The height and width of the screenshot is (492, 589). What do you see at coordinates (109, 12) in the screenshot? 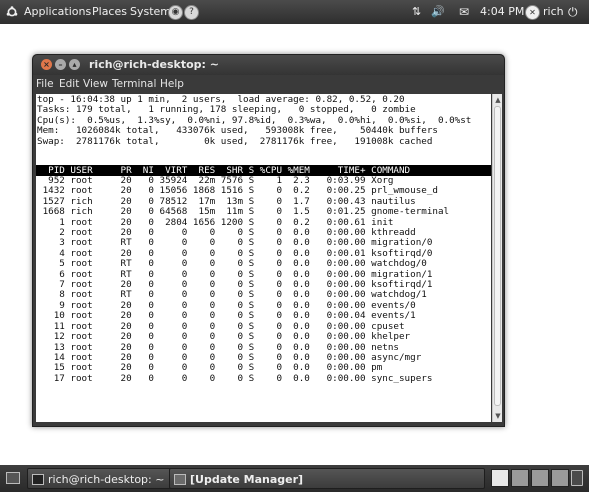
I see `menu-places: Places` at bounding box center [109, 12].